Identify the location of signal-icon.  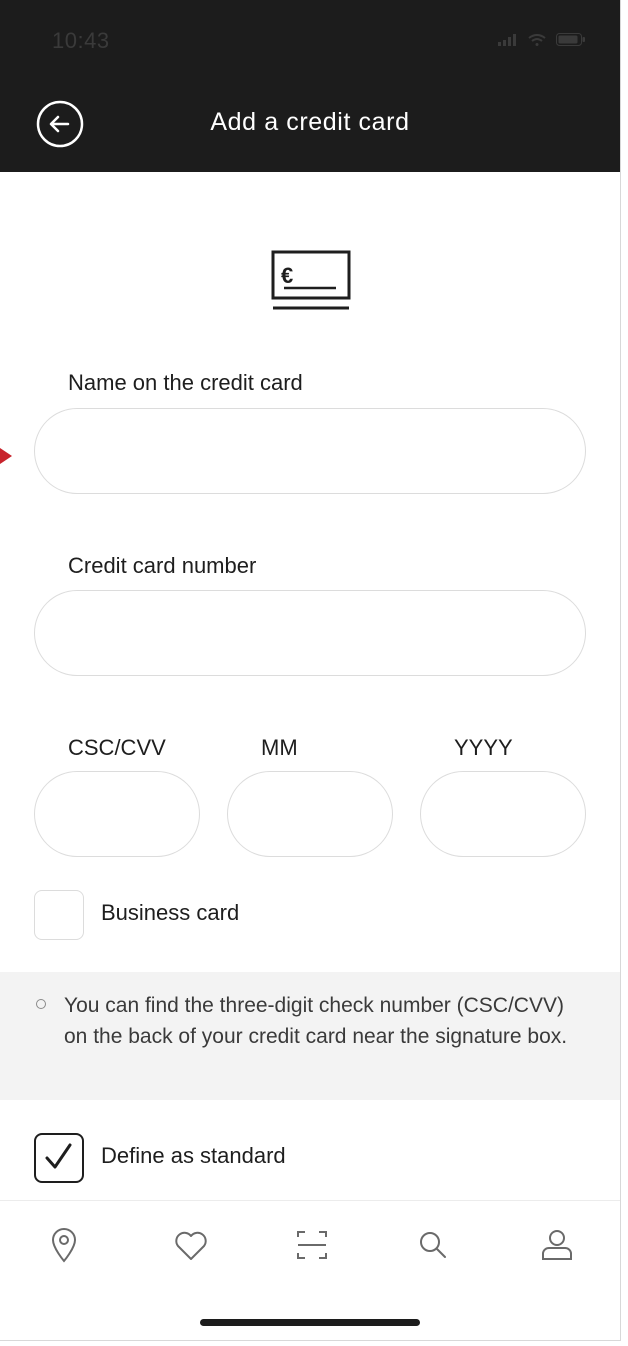
(507, 40).